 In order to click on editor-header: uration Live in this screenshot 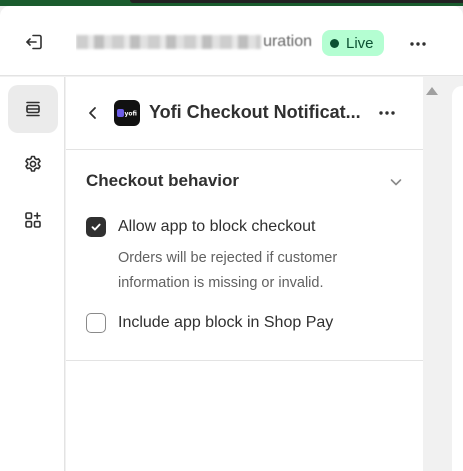, I will do `click(231, 41)`.